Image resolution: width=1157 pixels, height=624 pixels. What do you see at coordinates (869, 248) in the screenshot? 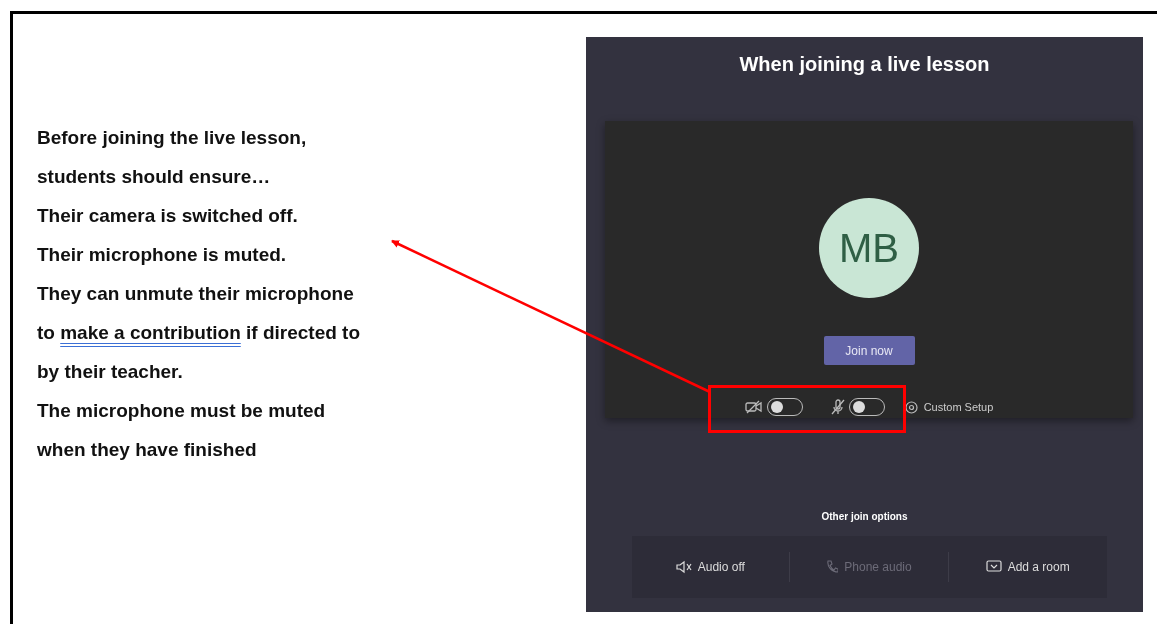
I see `avatar: MB` at bounding box center [869, 248].